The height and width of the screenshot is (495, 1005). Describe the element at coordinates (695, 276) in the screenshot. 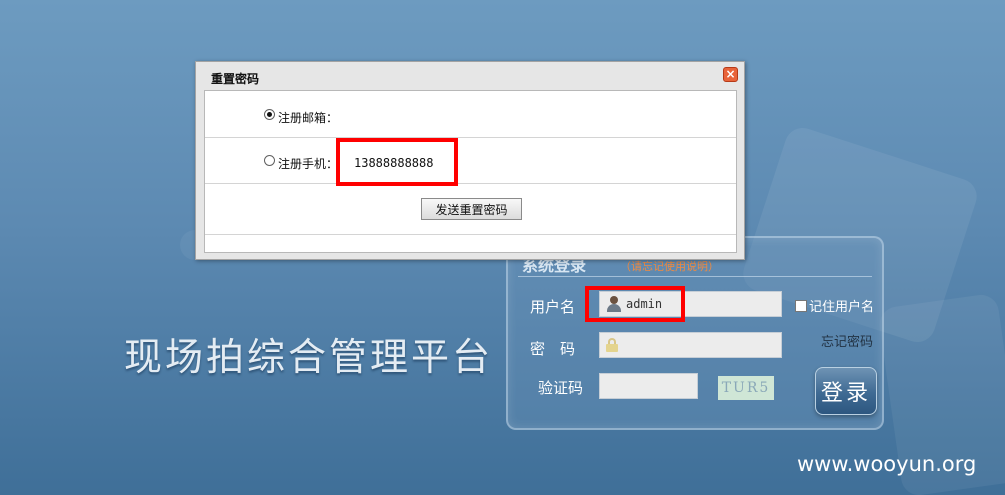

I see `login-divider` at that location.